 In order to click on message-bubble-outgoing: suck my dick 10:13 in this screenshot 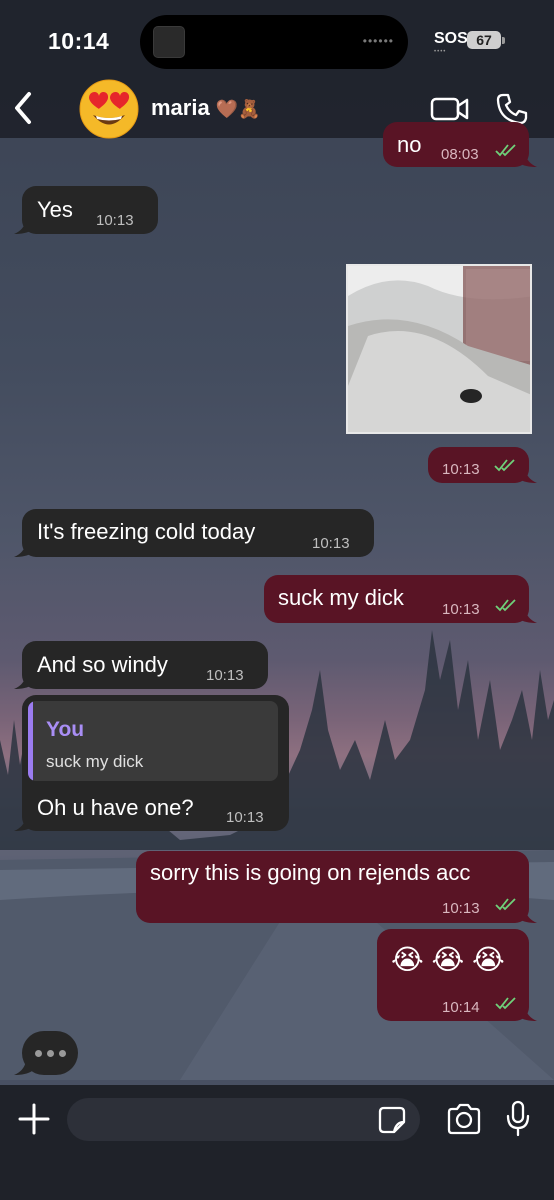, I will do `click(400, 599)`.